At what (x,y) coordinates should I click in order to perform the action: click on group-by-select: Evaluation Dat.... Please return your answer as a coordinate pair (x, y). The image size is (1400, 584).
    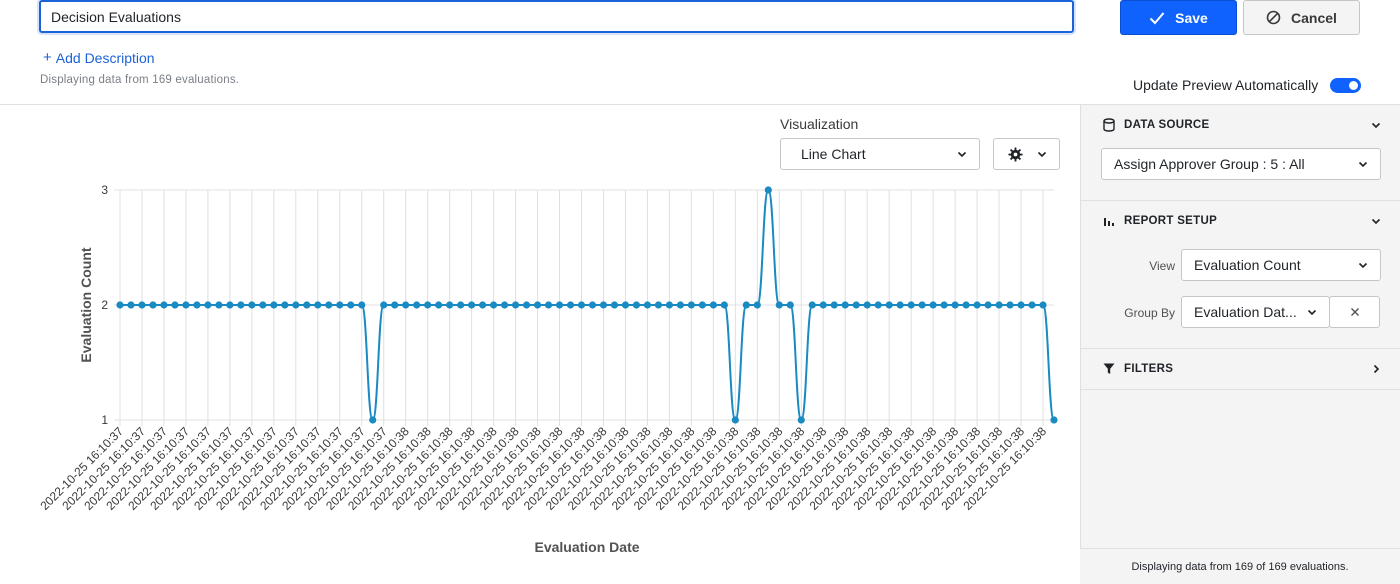
    Looking at the image, I should click on (1255, 312).